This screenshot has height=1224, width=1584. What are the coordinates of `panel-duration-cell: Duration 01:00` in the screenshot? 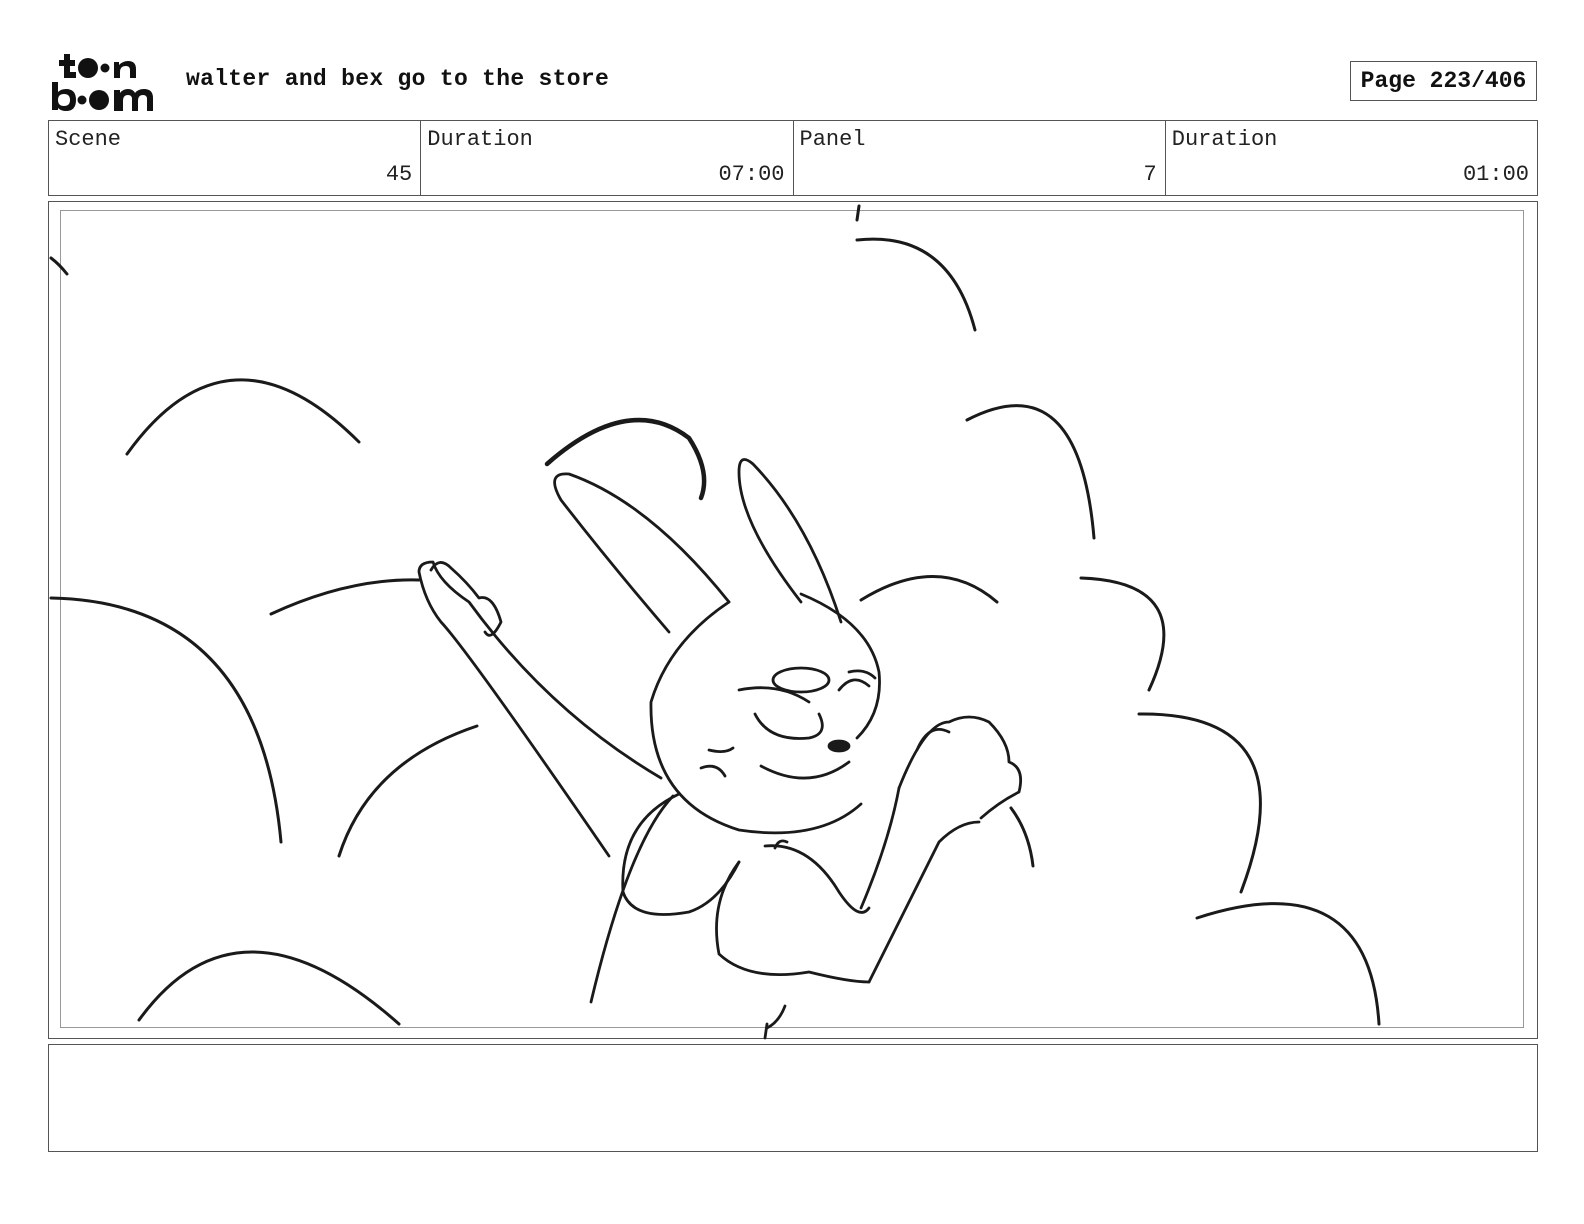 It's located at (1351, 158).